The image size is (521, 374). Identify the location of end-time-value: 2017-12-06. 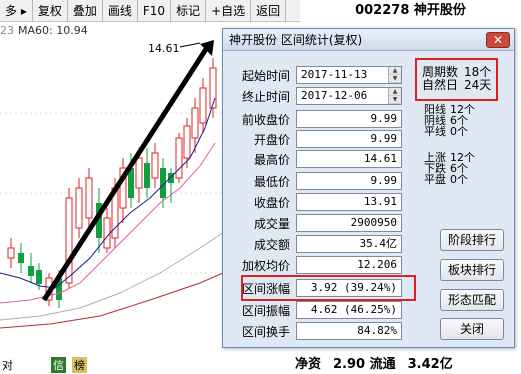
(342, 96).